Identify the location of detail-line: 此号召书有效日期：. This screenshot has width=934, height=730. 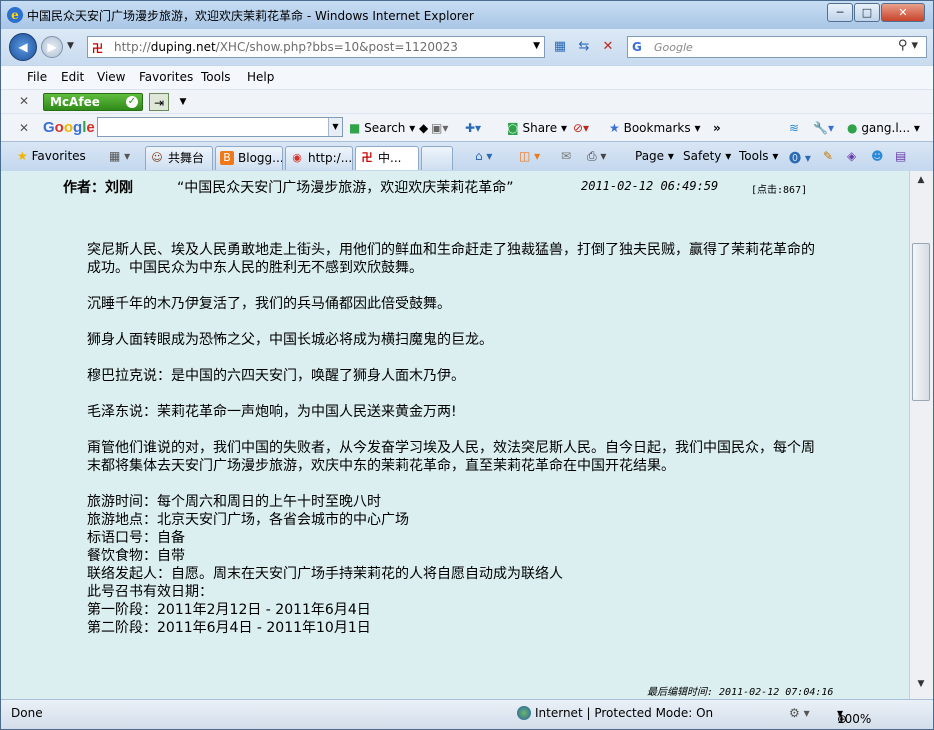
(150, 592).